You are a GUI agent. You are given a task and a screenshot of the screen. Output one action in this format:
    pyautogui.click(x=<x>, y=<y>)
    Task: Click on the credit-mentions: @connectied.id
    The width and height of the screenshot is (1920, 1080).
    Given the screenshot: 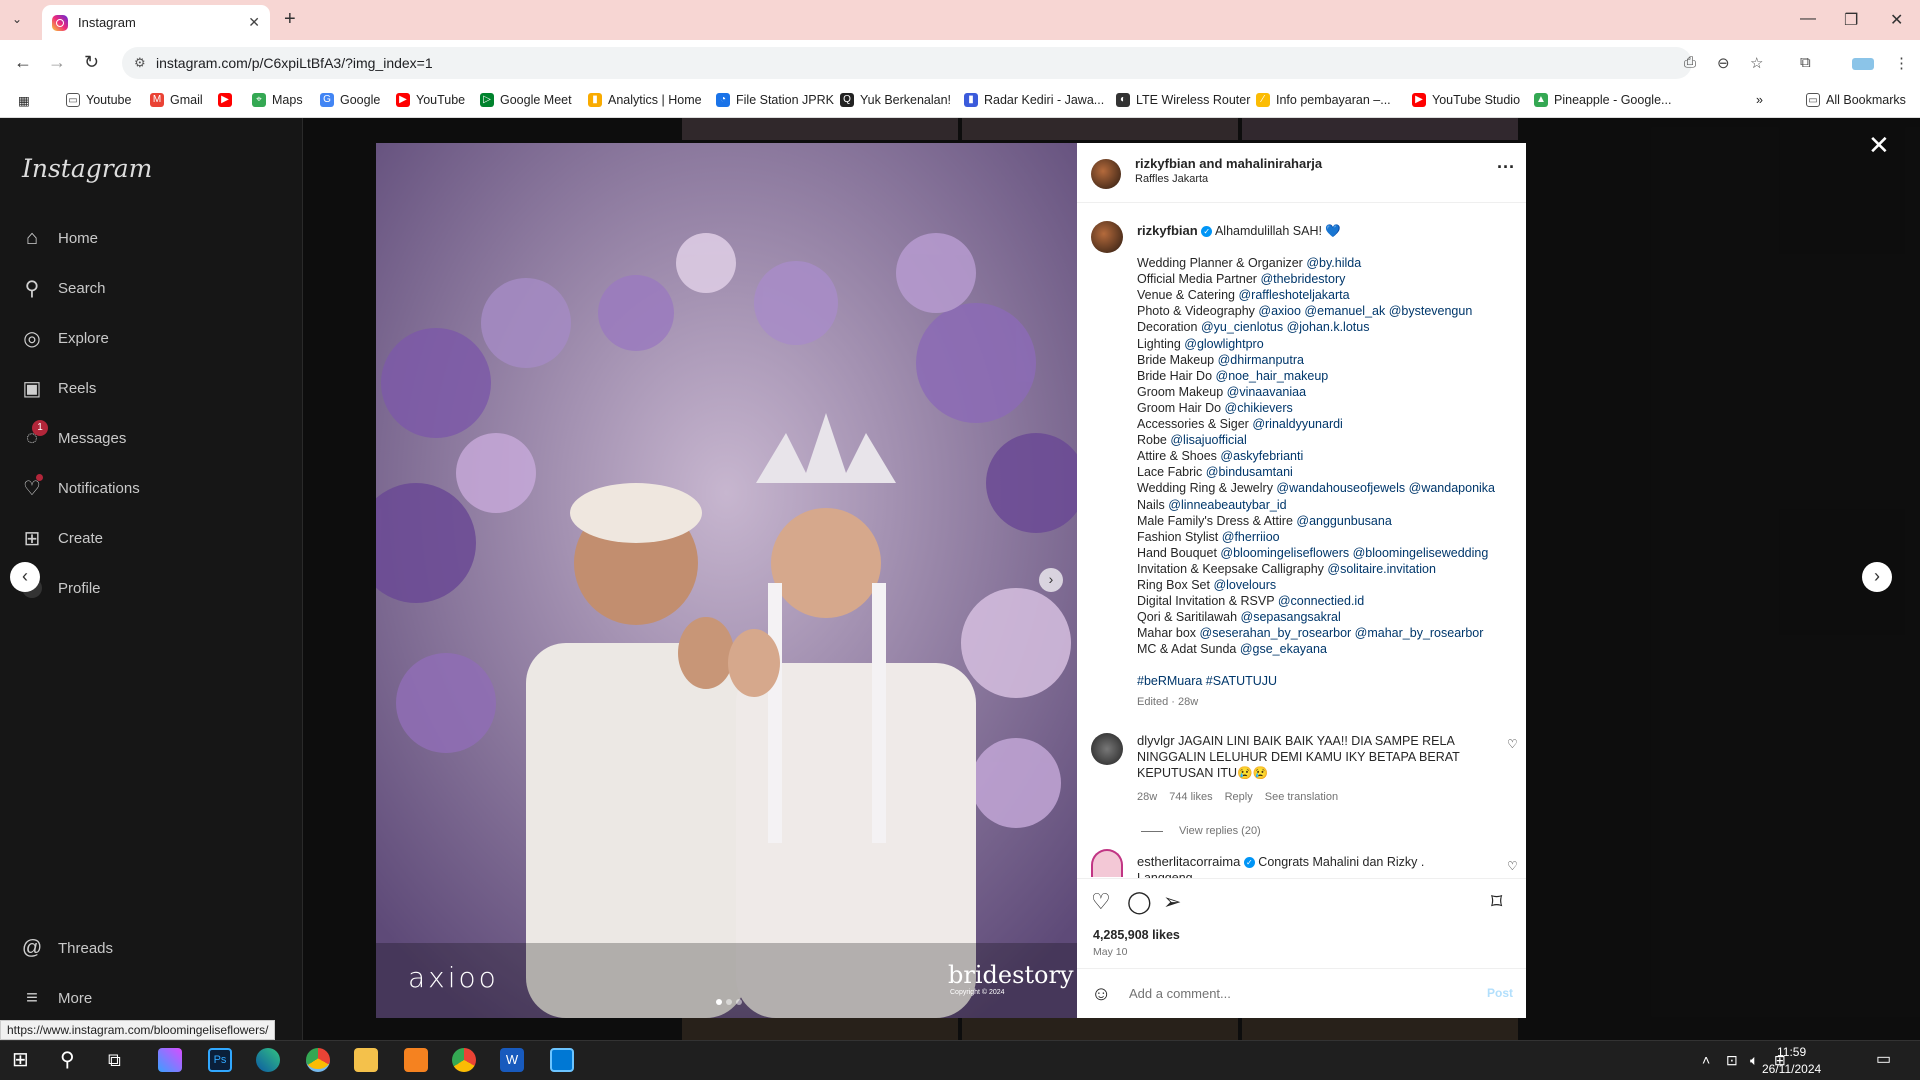 What is the action you would take?
    pyautogui.click(x=1321, y=601)
    